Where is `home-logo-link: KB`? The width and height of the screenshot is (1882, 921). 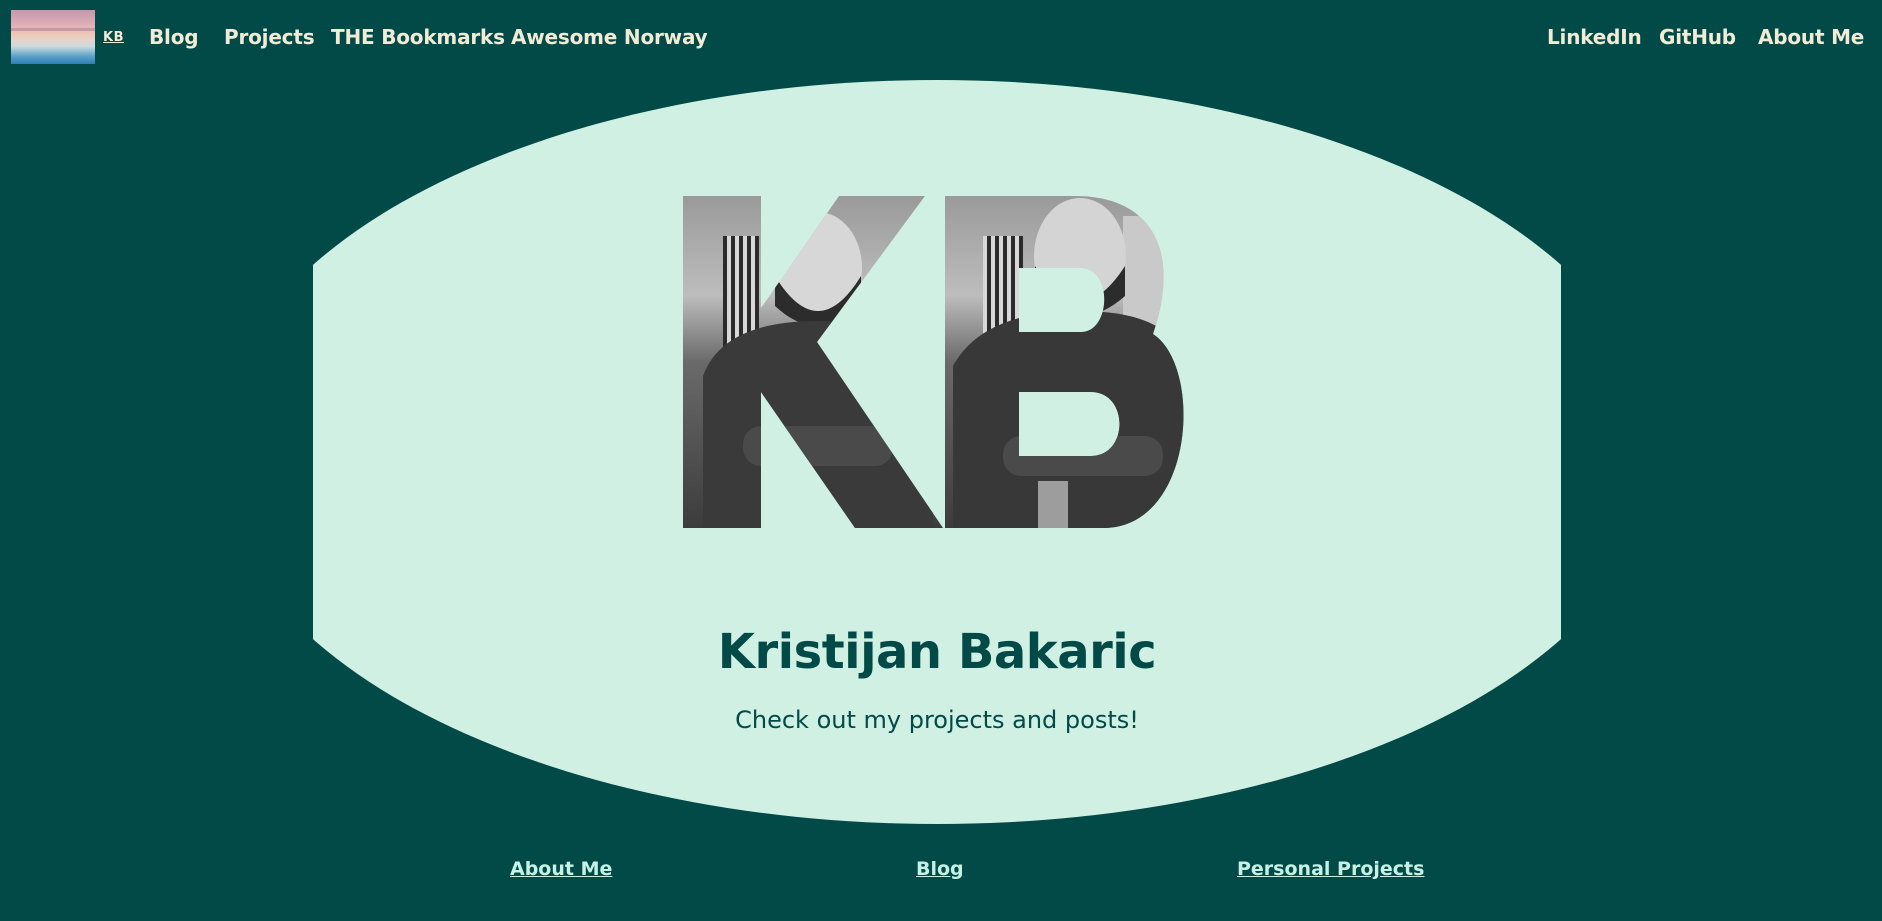 home-logo-link: KB is located at coordinates (113, 37).